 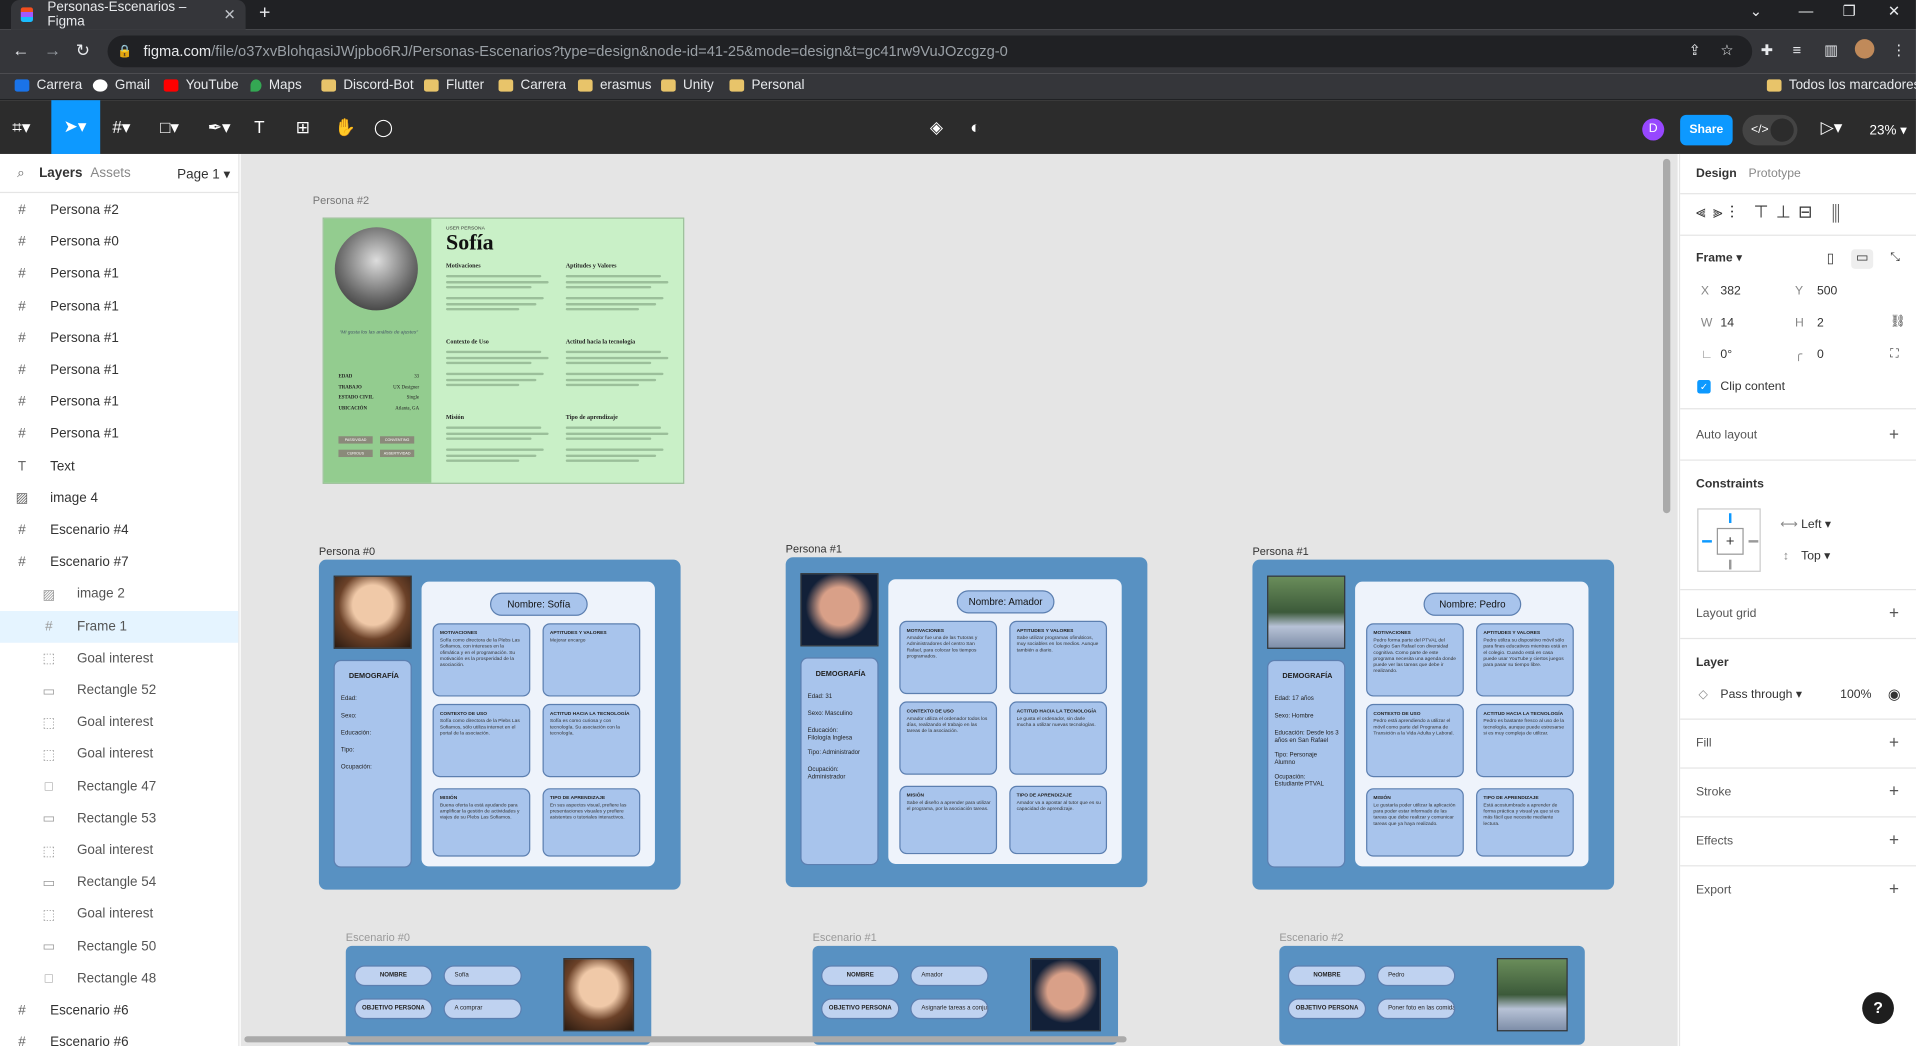 I want to click on contrast-icon: ◐, so click(x=975, y=127).